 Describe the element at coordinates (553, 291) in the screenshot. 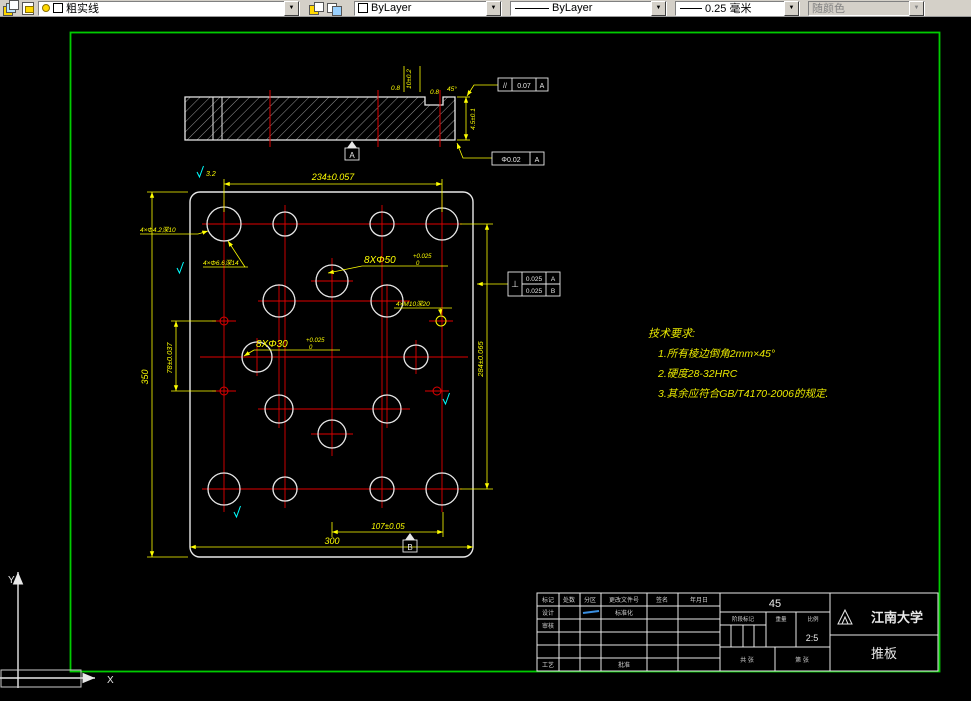

I see `perp-datum2: B` at that location.